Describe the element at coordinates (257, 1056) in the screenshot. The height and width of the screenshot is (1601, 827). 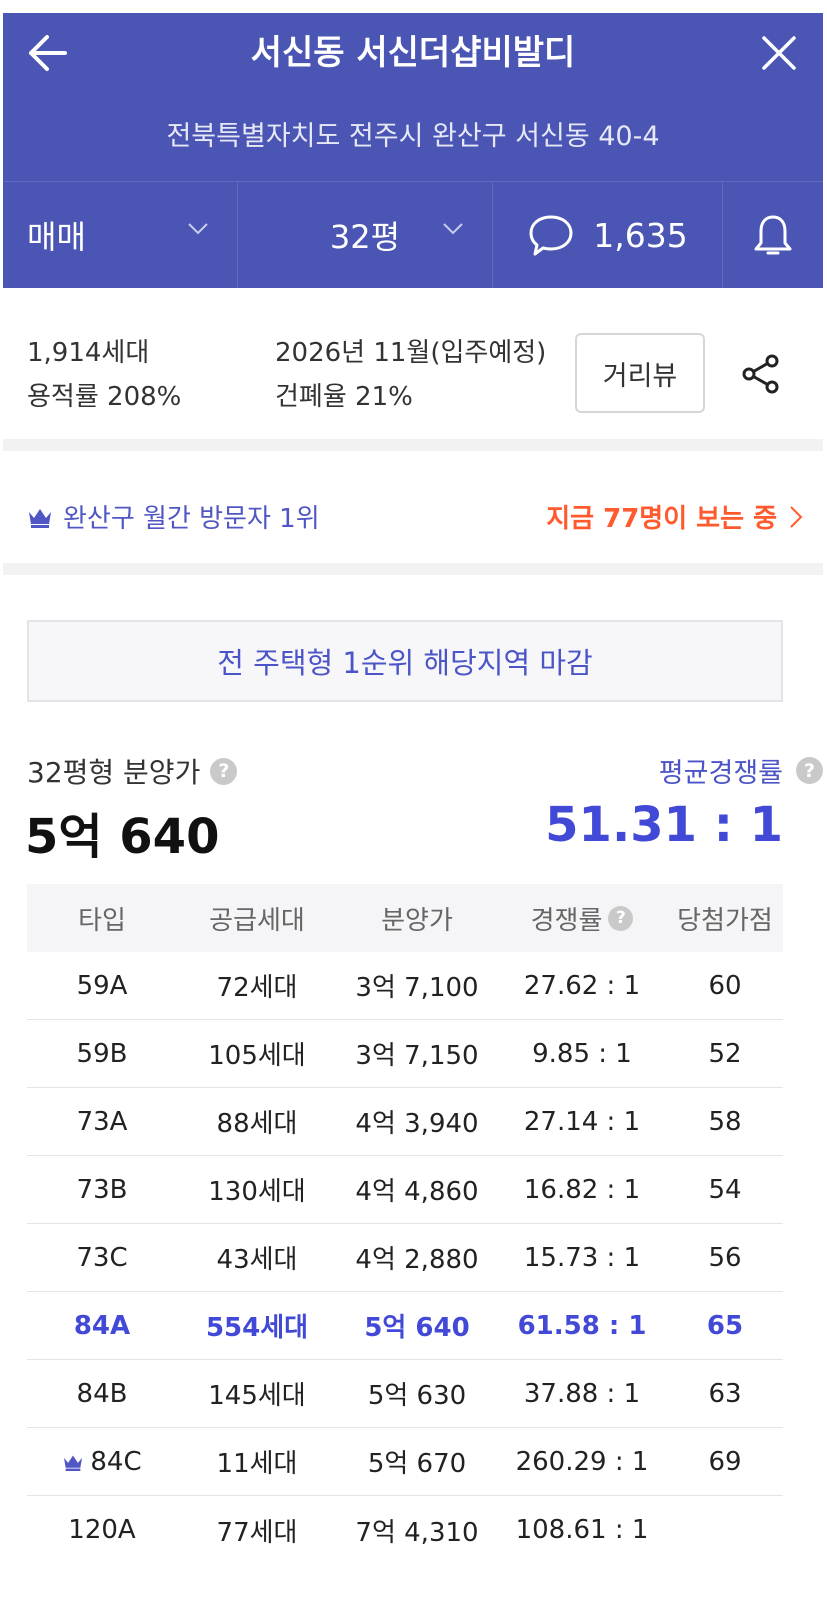
I see `cell-supply: 105세대` at that location.